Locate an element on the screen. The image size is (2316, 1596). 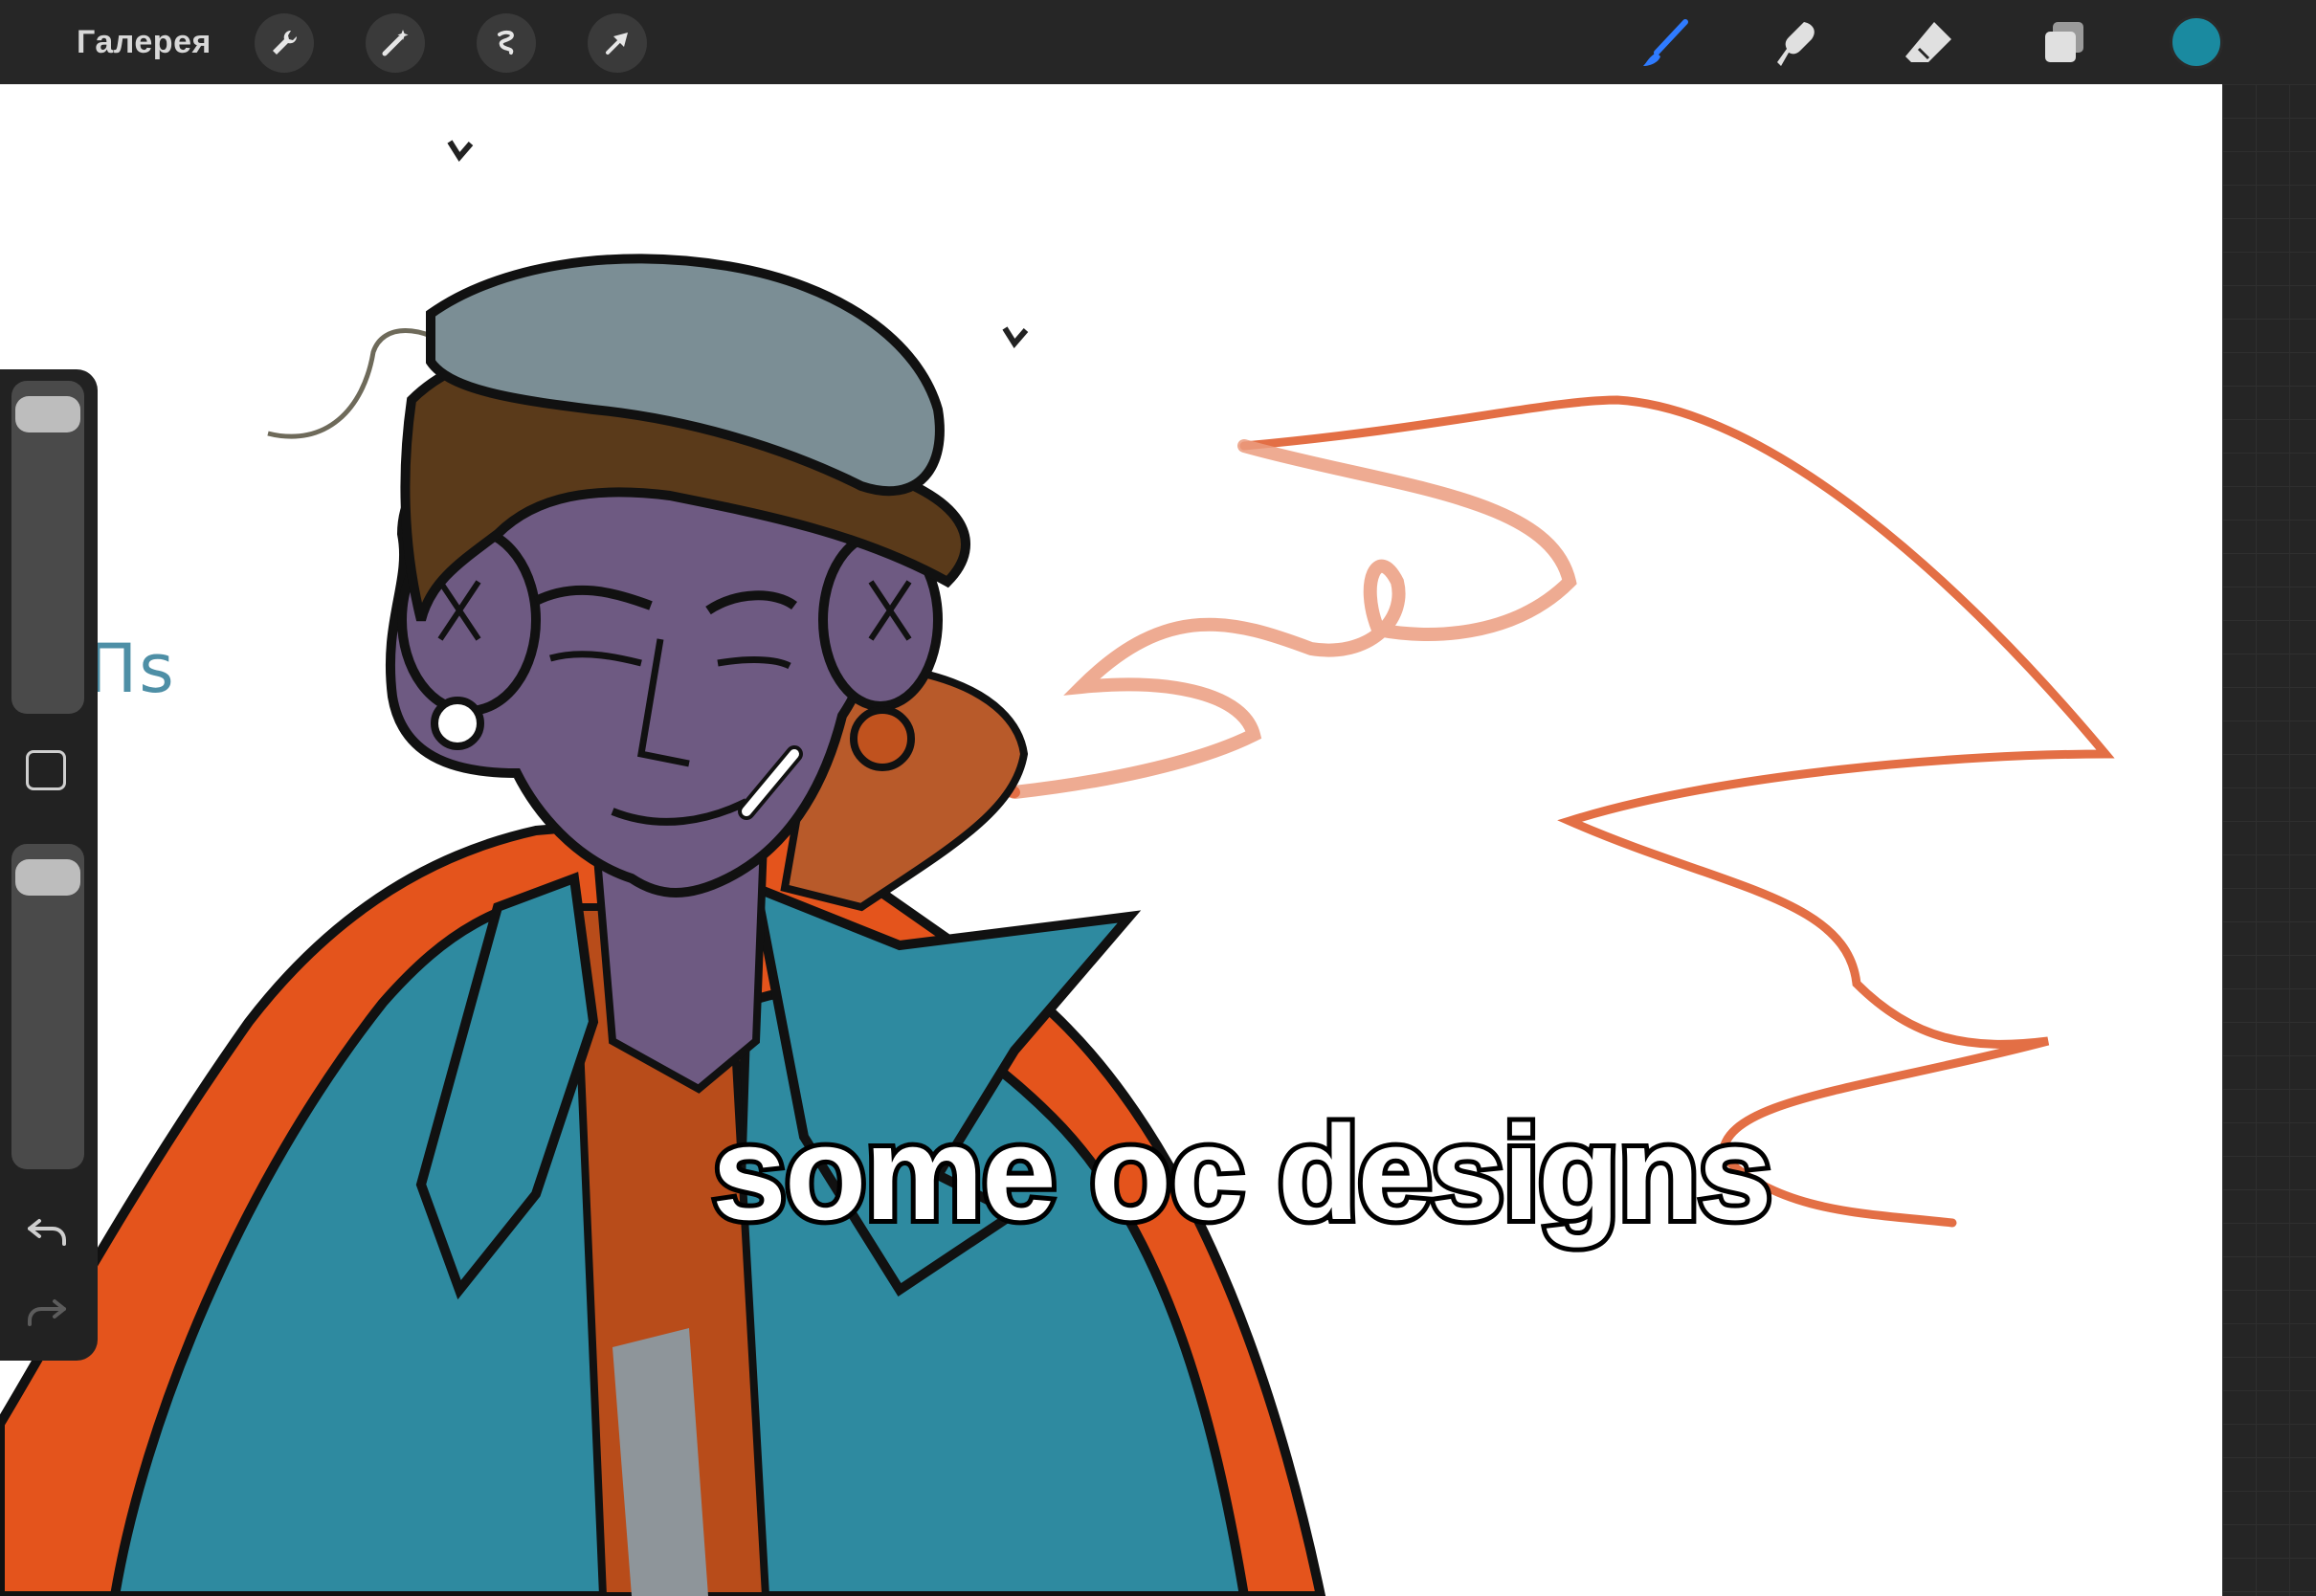
brush-icon is located at coordinates (1665, 43).